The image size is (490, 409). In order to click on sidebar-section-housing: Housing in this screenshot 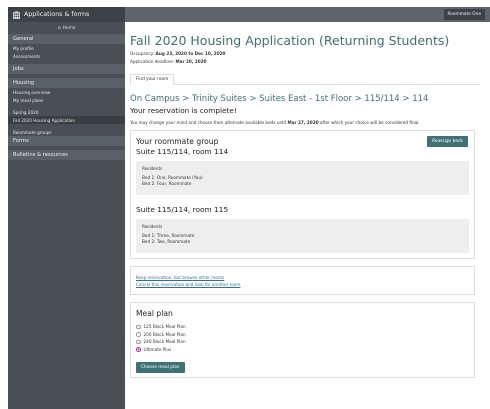, I will do `click(66, 83)`.